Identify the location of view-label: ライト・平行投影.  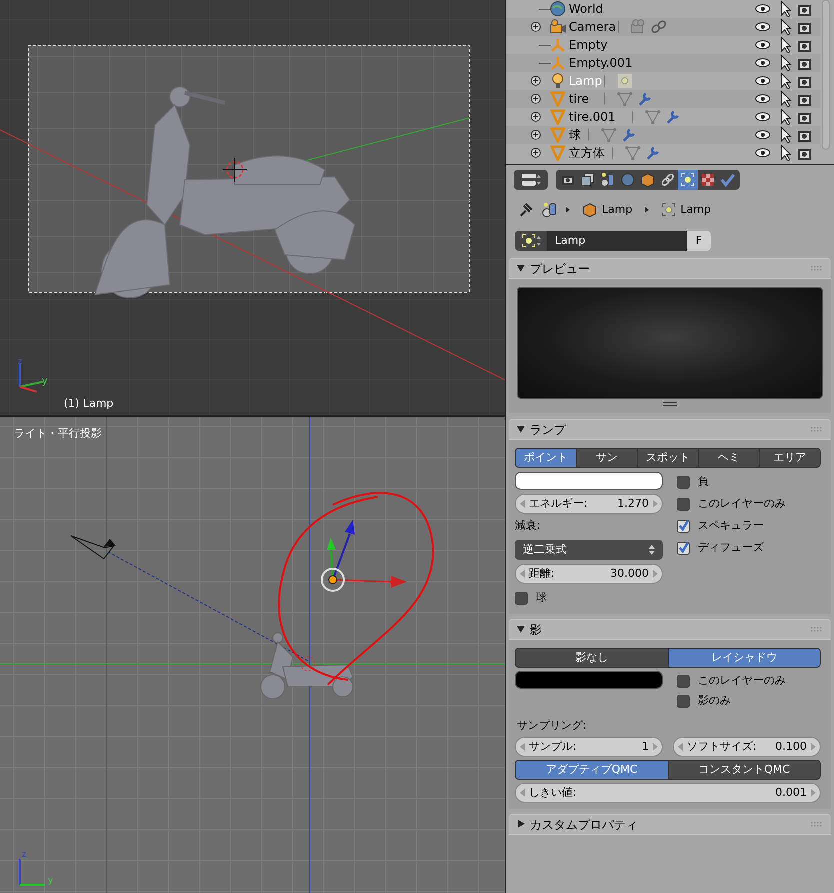
(58, 434).